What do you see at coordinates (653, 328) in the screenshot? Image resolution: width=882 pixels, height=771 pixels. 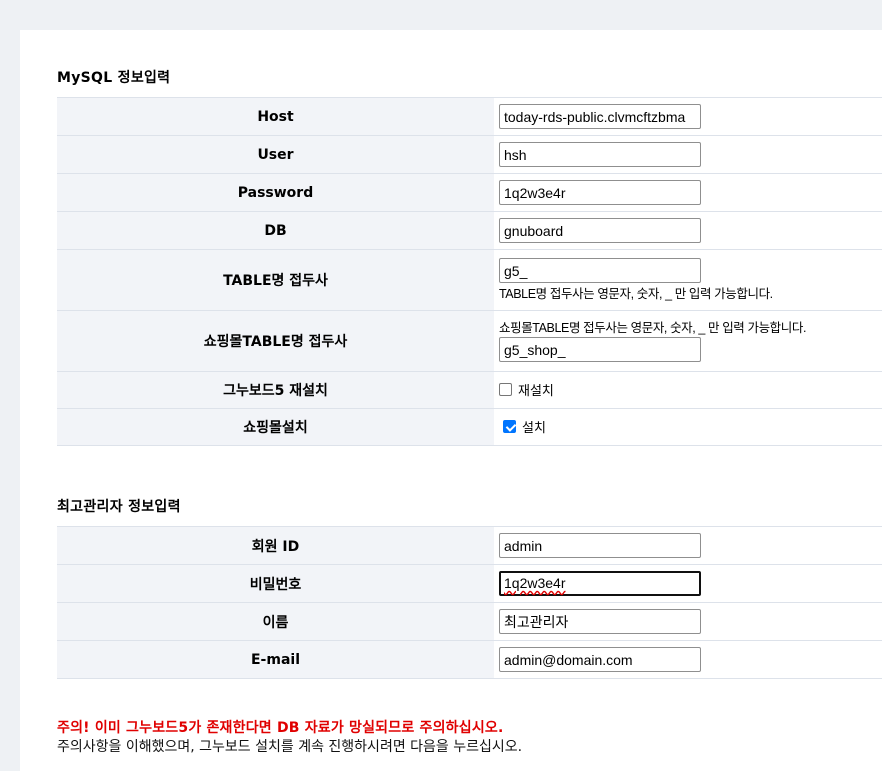 I see `shop-prefix-help: 쇼핑몰TABLE명 접두사는 영문자, 숫자, _ 만 입력 가능합니다.` at bounding box center [653, 328].